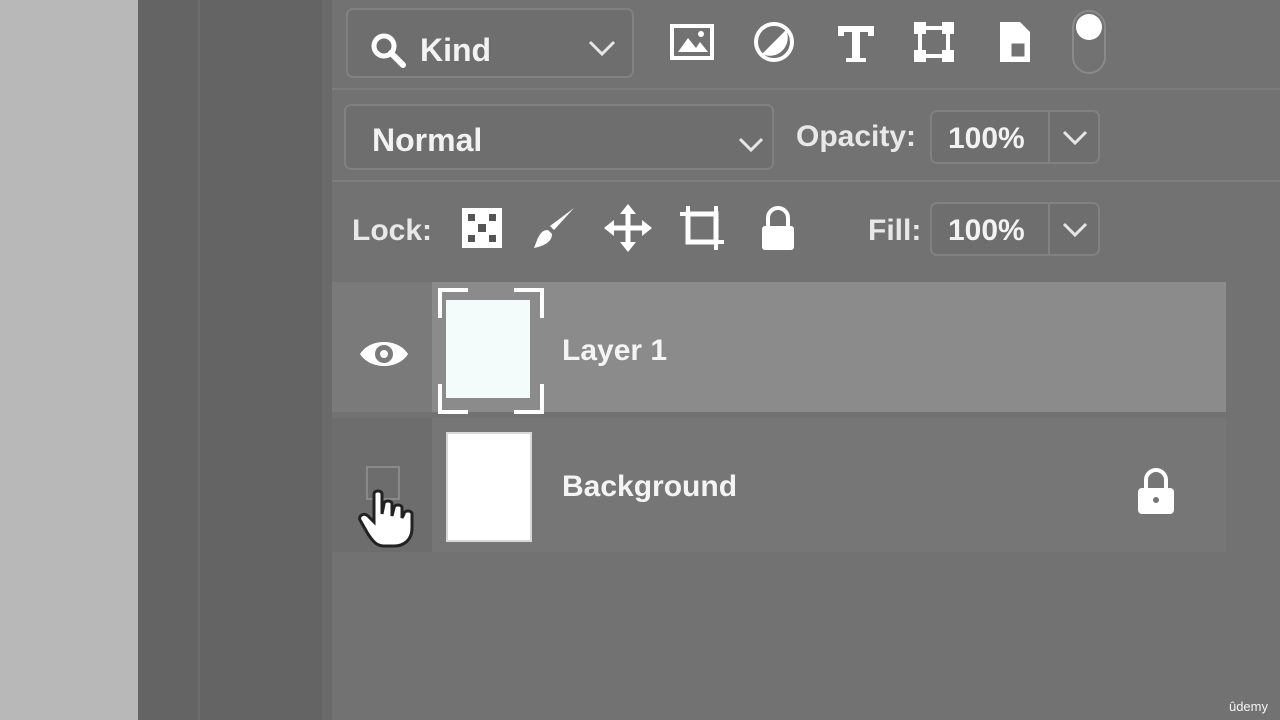 The width and height of the screenshot is (1280, 720). I want to click on lock-image-pixels-icon, so click(554, 228).